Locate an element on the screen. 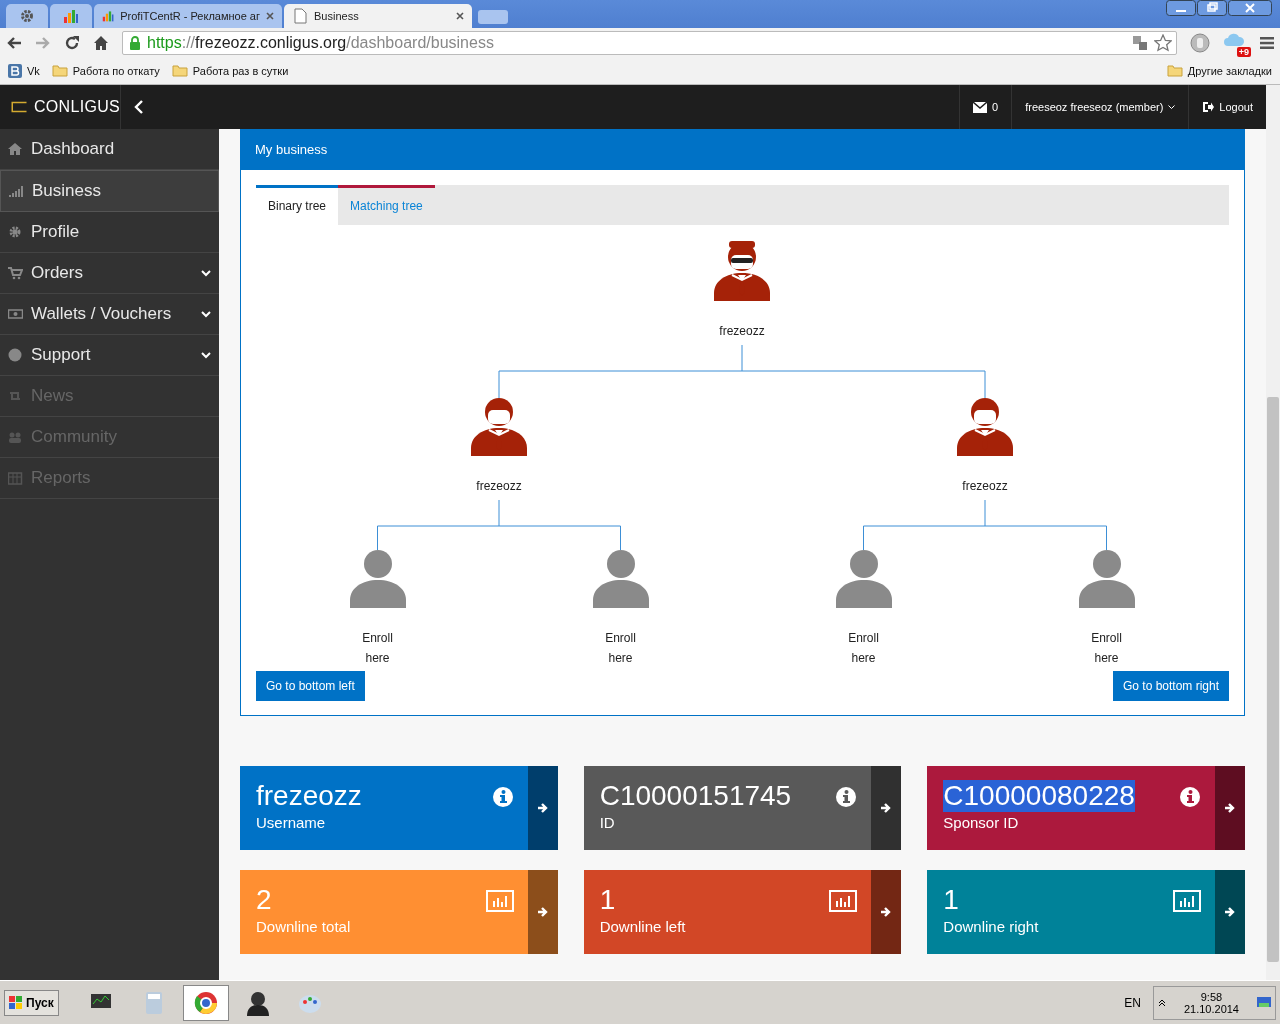 The width and height of the screenshot is (1280, 1024). taskbar-button is located at coordinates (205, 1003).